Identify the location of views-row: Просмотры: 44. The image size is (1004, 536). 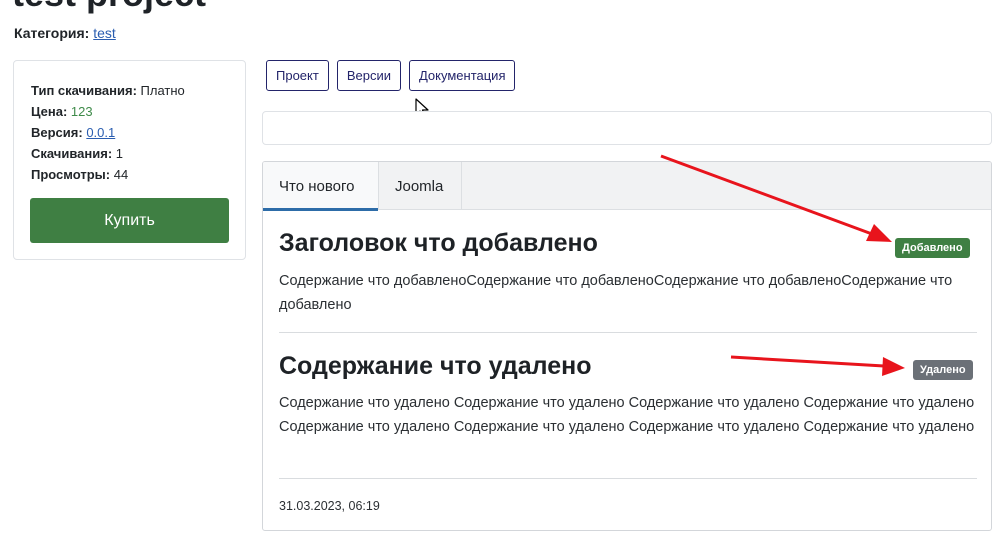
(108, 174).